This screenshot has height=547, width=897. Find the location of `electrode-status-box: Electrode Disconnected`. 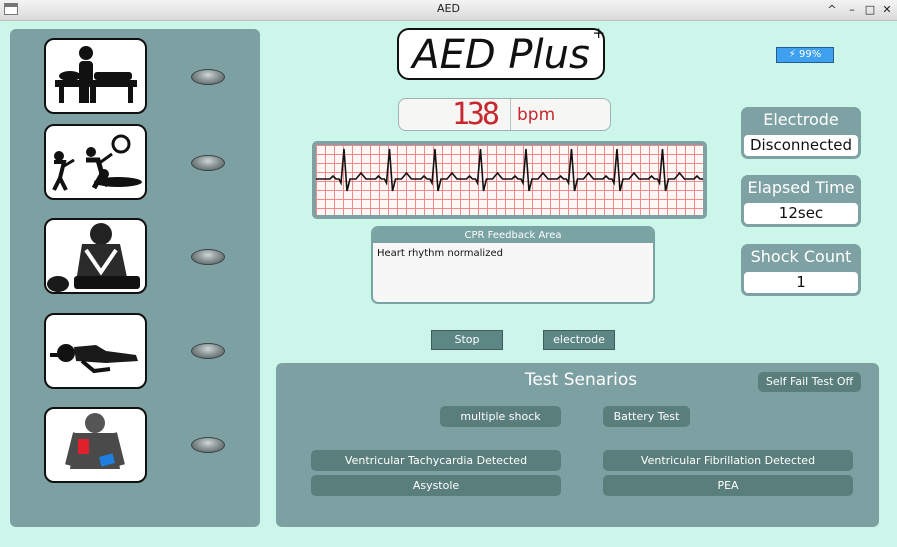

electrode-status-box: Electrode Disconnected is located at coordinates (801, 133).